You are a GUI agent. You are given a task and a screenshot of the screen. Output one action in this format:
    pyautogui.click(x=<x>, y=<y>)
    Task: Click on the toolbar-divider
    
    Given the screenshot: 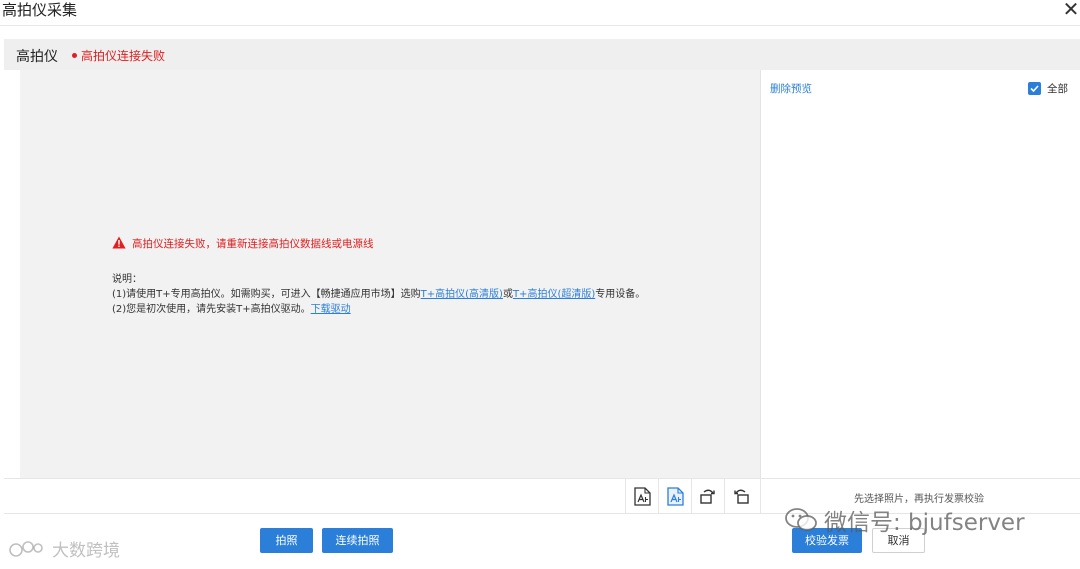 What is the action you would take?
    pyautogui.click(x=760, y=496)
    